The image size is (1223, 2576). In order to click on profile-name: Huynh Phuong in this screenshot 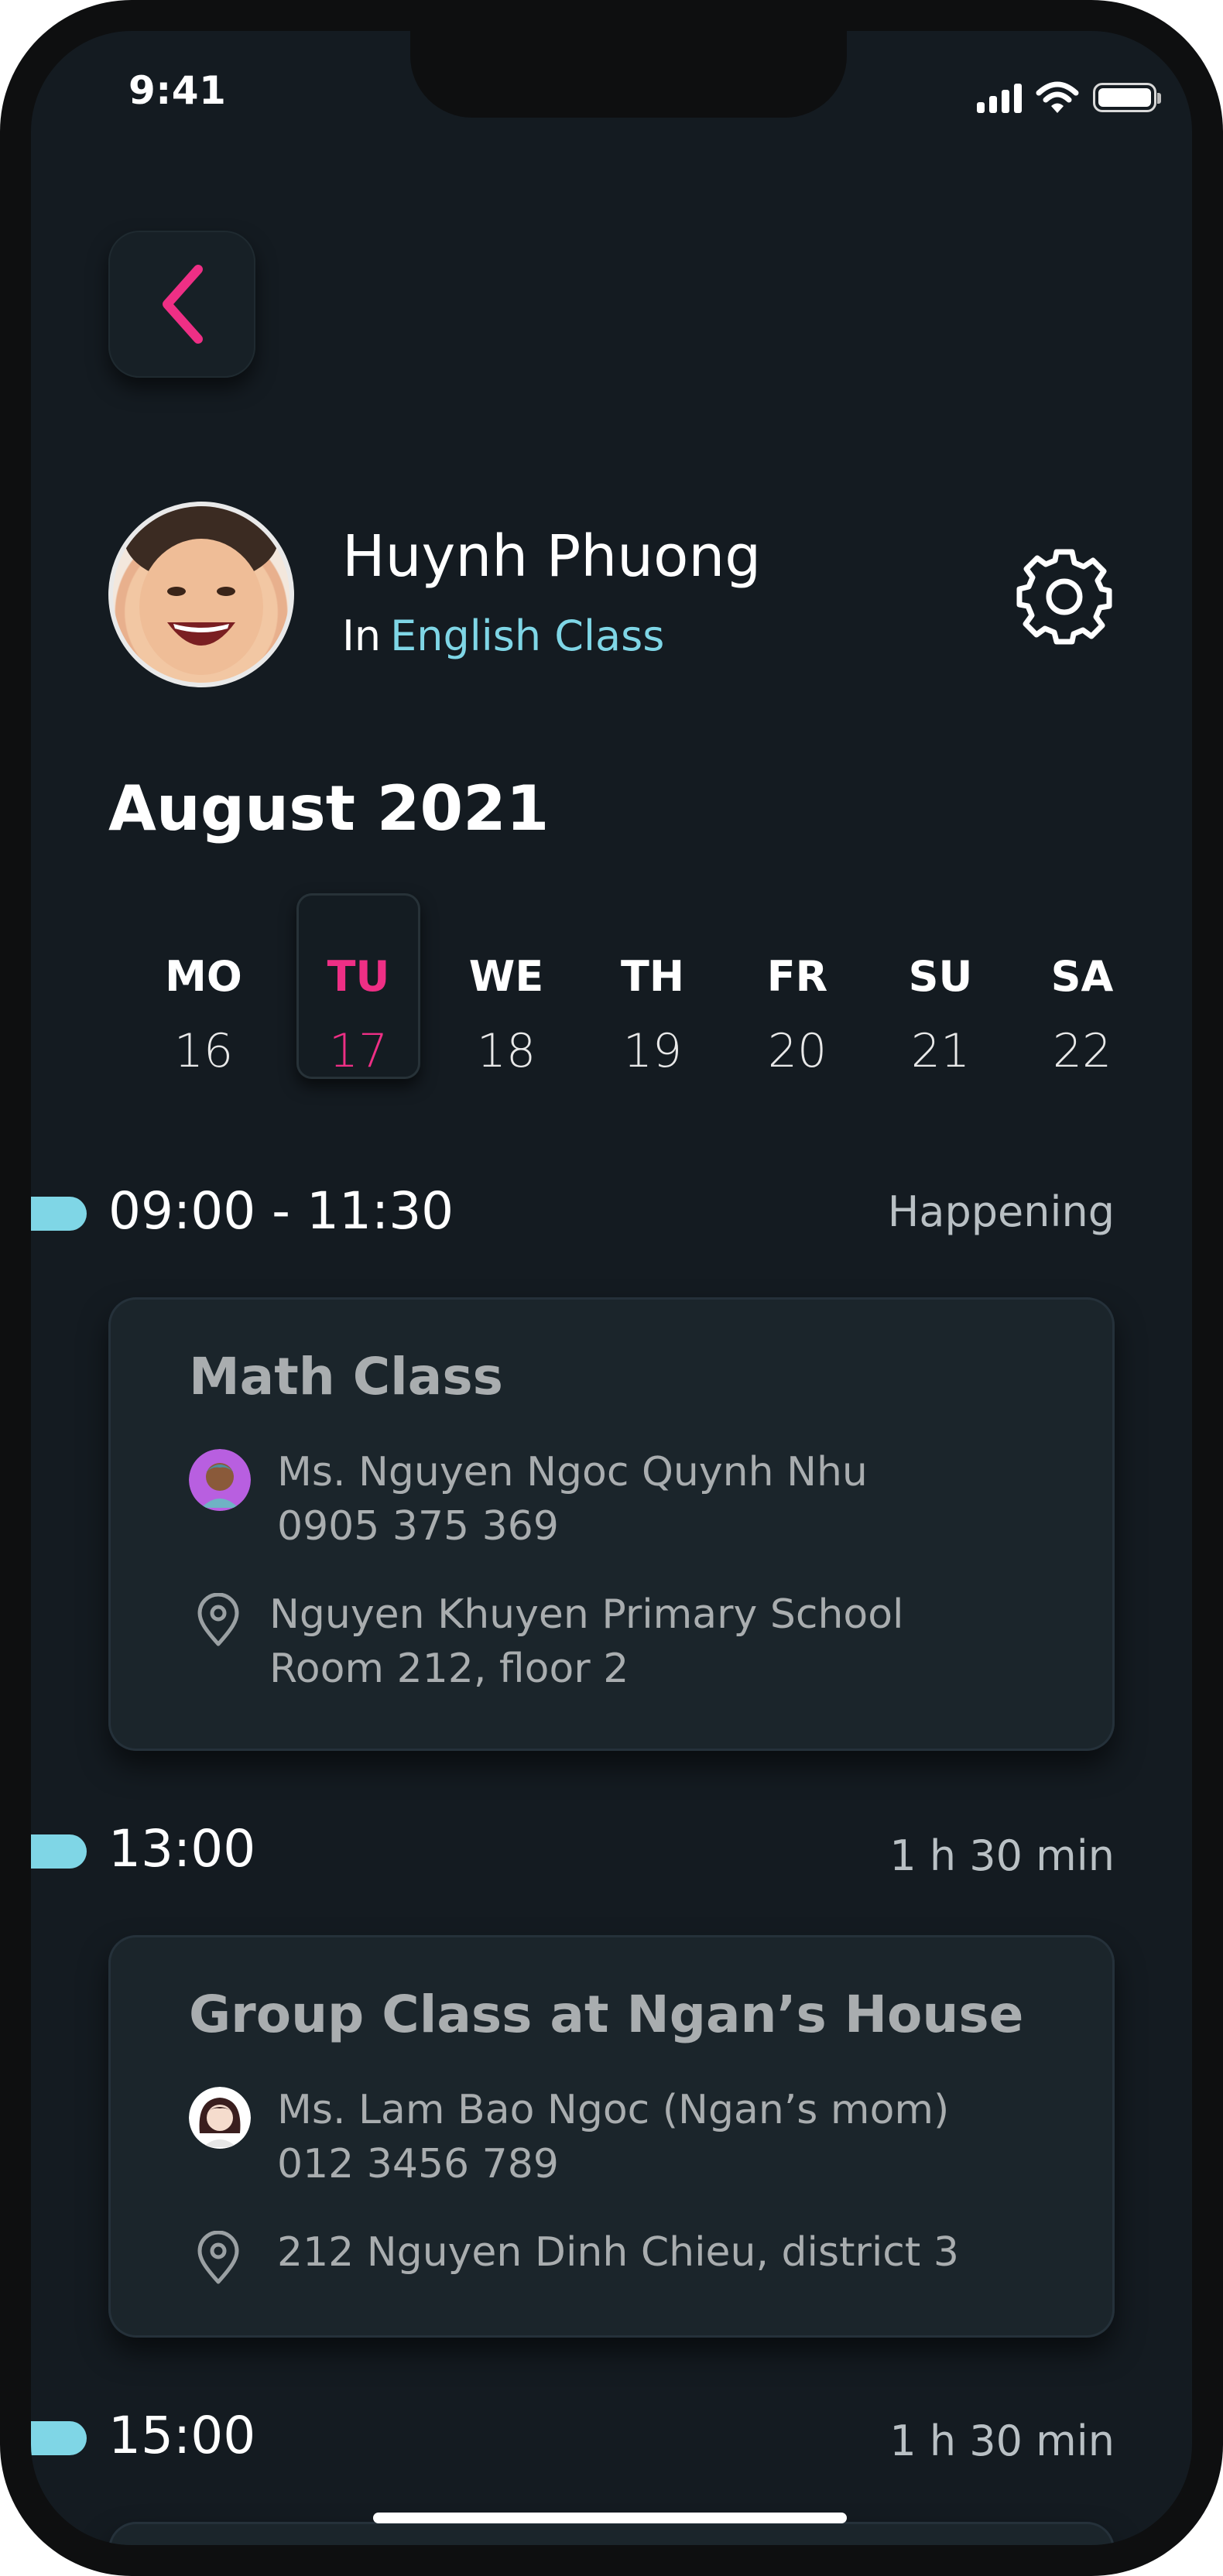, I will do `click(552, 556)`.